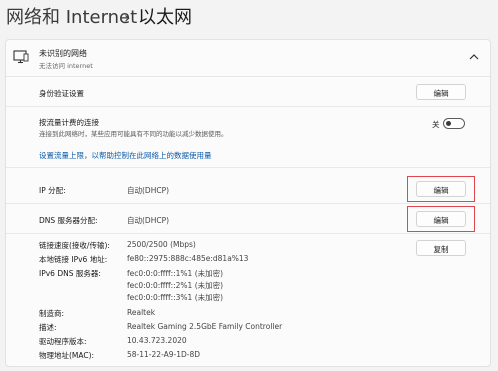 This screenshot has width=498, height=371. I want to click on ip-assignment-value: 自动(DHCP), so click(148, 190).